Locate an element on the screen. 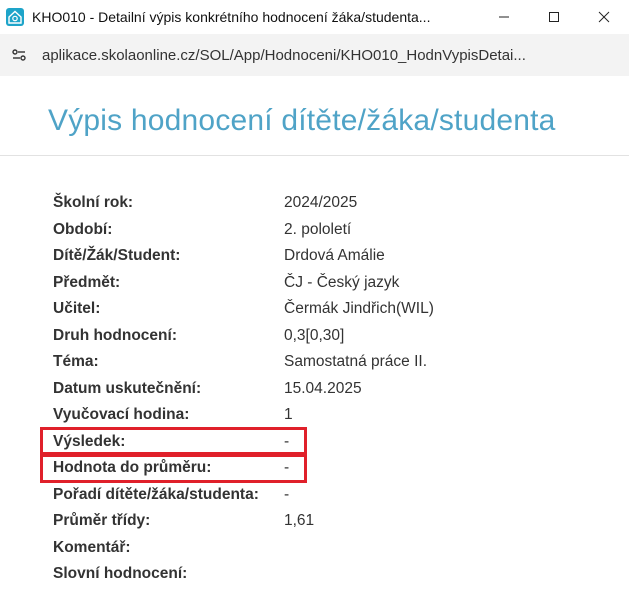 This screenshot has height=605, width=629. detail-label: Učitel: is located at coordinates (77, 309).